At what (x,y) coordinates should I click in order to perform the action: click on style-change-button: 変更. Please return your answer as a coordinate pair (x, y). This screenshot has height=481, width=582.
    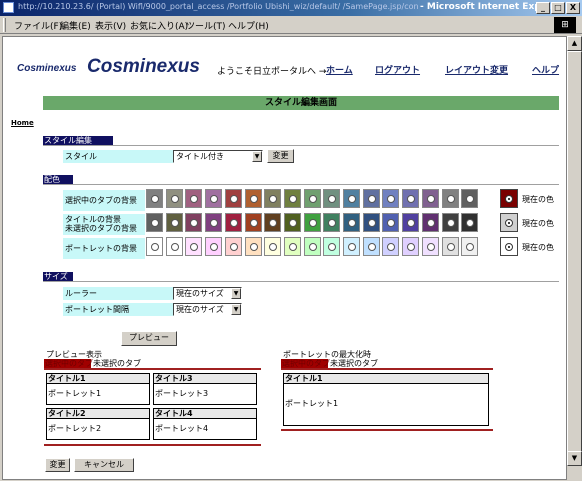
    Looking at the image, I should click on (280, 156).